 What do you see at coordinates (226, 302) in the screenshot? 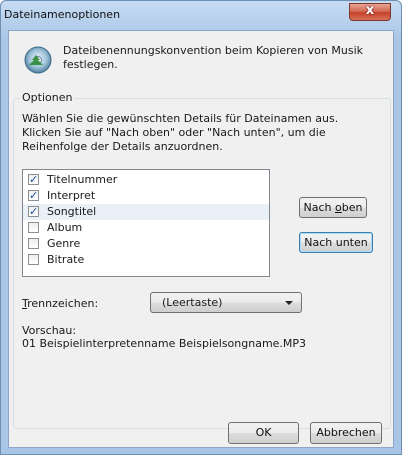
I see `separator-select: (Leertaste)` at bounding box center [226, 302].